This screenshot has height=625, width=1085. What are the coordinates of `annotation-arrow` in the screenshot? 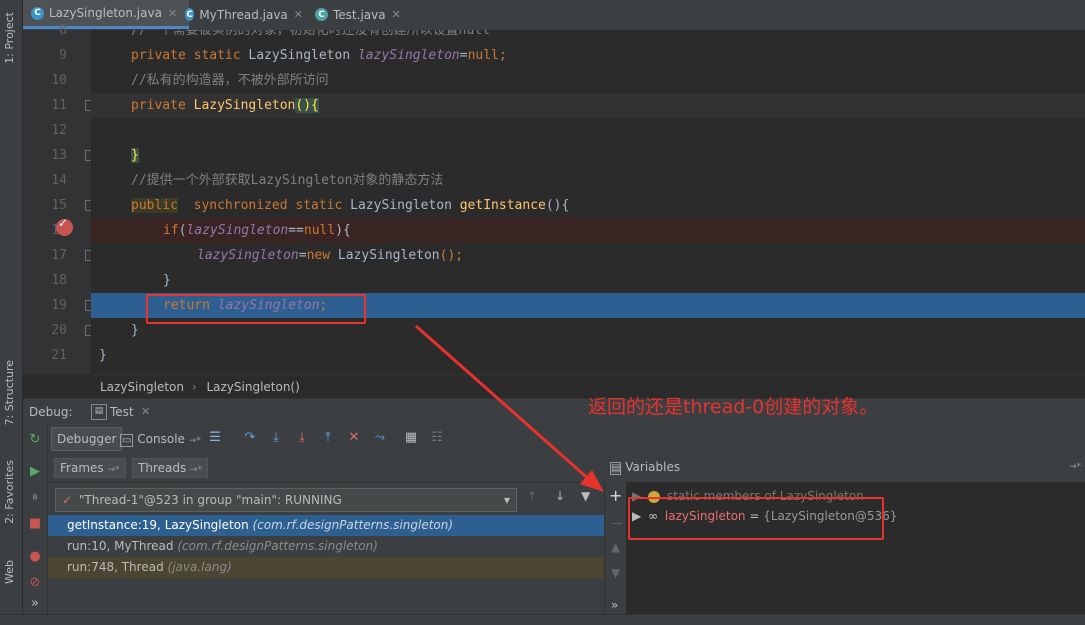 It's located at (509, 408).